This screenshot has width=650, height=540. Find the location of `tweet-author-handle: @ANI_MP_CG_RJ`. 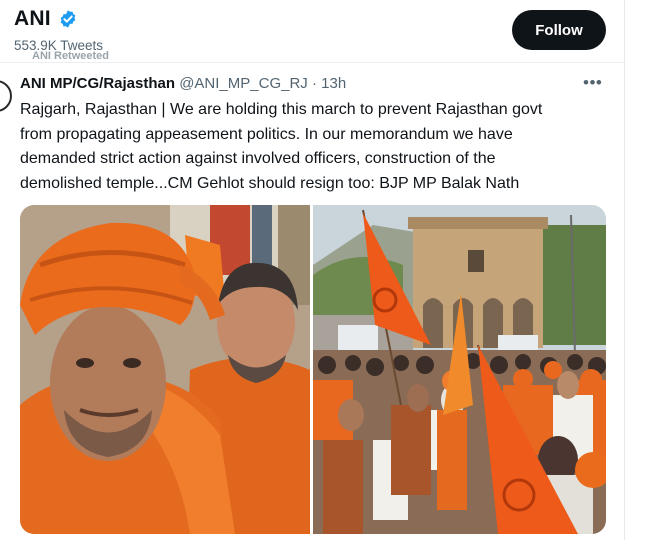

tweet-author-handle: @ANI_MP_CG_RJ is located at coordinates (243, 83).